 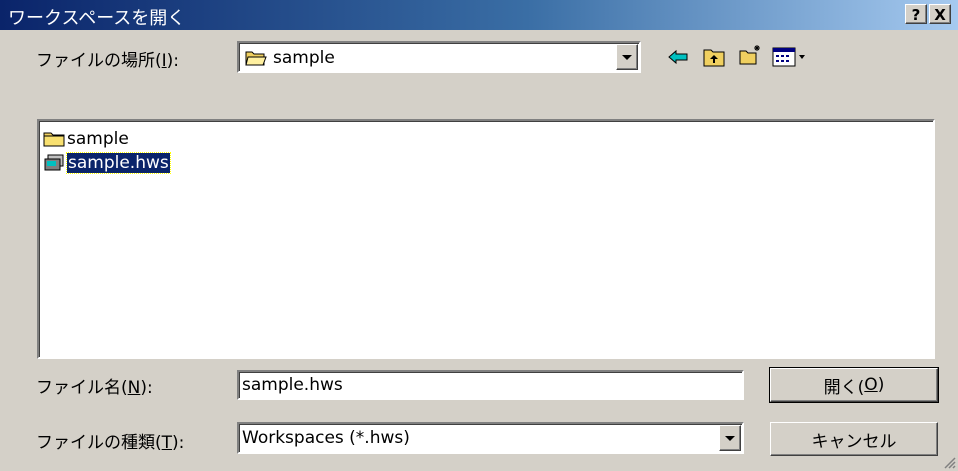 I want to click on dialog-title: ワークスペースを開く, so click(x=97, y=18).